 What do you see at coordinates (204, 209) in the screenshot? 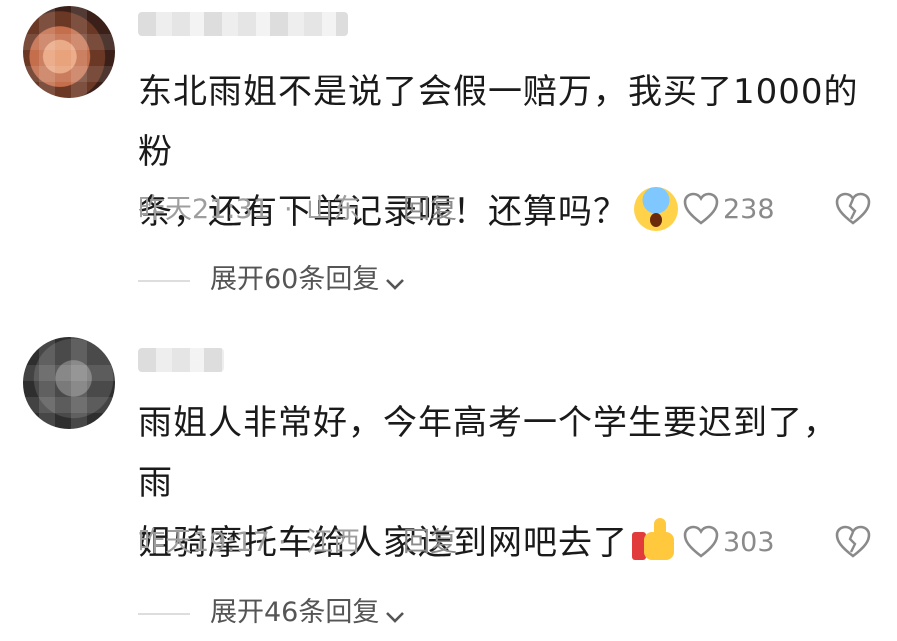
I see `comment-time: 昨天21:31` at bounding box center [204, 209].